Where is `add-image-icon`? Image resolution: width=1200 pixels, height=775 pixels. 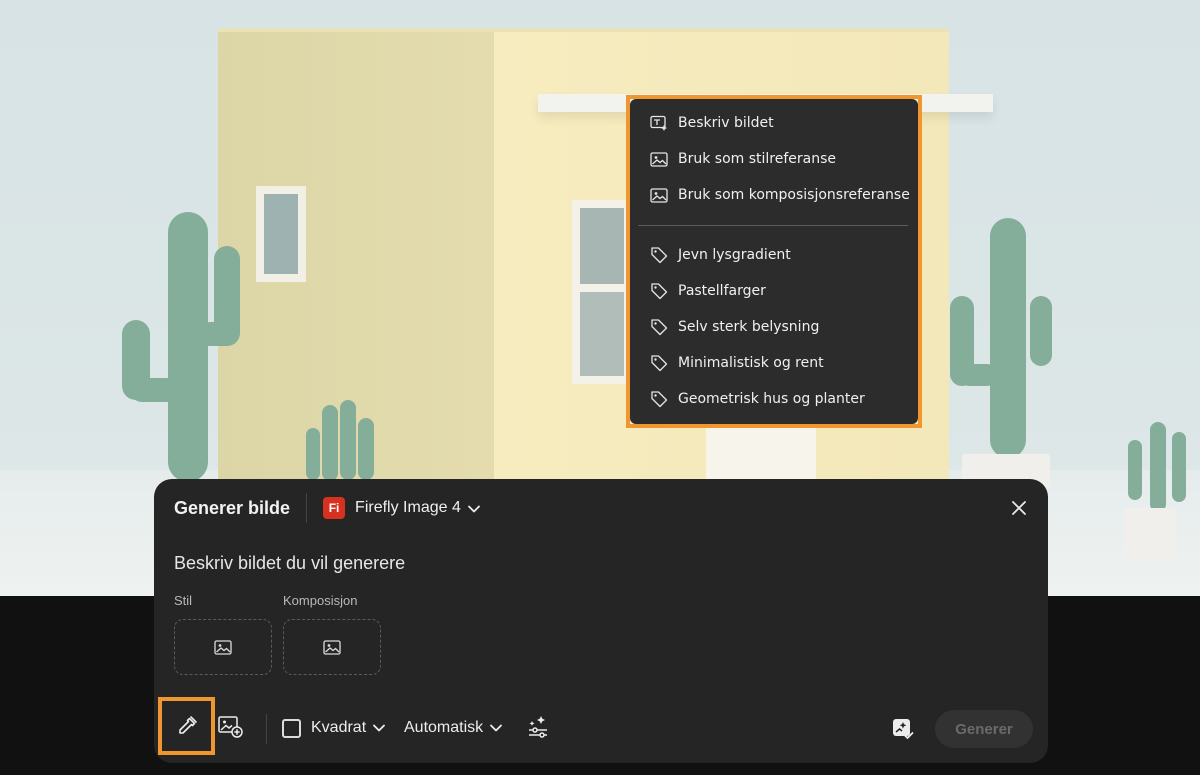 add-image-icon is located at coordinates (230, 727).